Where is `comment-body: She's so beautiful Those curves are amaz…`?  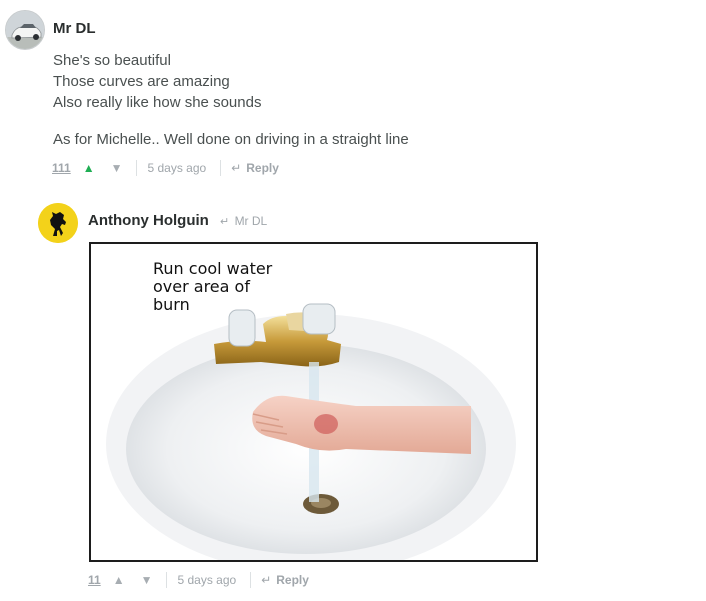 comment-body: She's so beautiful Those curves are amaz… is located at coordinates (231, 100).